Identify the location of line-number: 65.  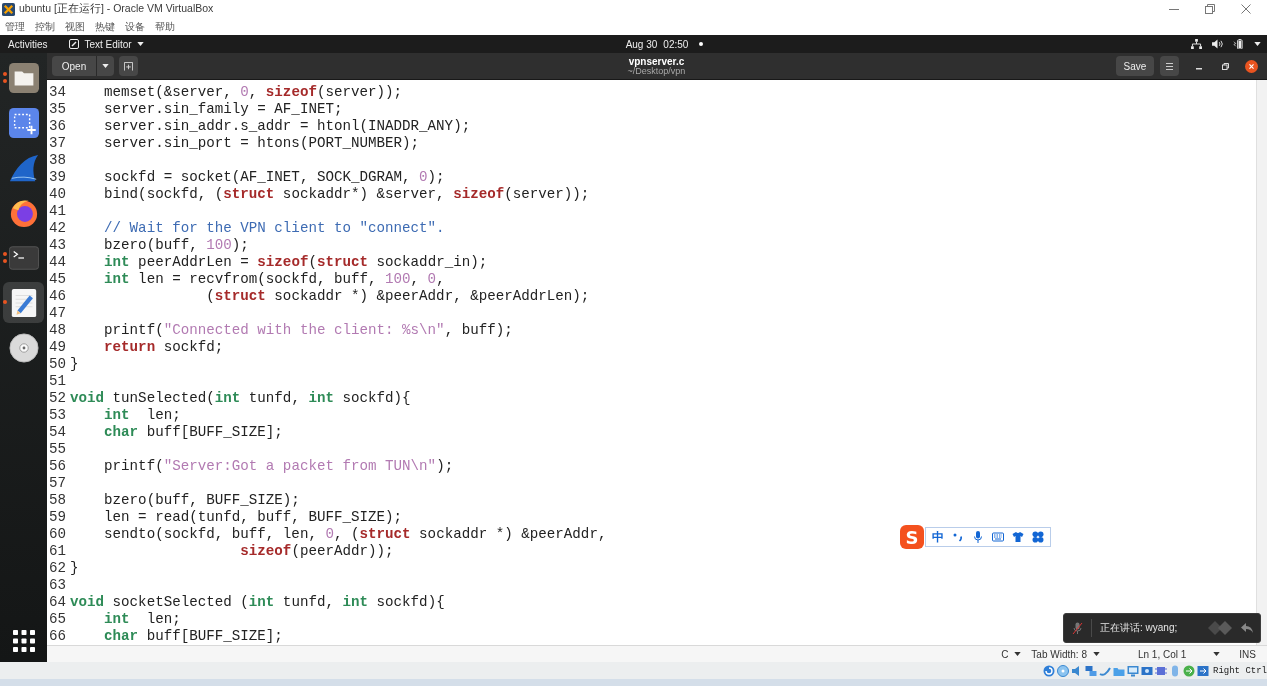
(57, 619).